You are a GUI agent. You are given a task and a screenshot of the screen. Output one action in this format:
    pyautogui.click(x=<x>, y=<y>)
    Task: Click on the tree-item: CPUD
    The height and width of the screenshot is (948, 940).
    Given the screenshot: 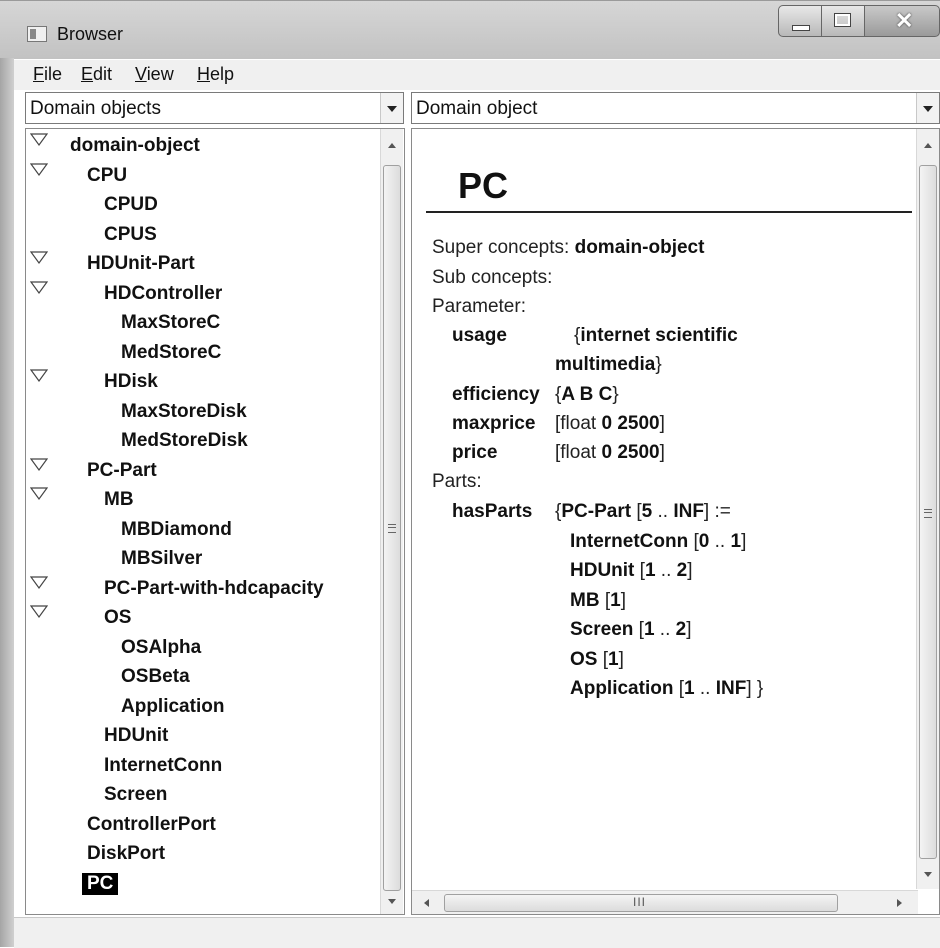 What is the action you would take?
    pyautogui.click(x=202, y=208)
    